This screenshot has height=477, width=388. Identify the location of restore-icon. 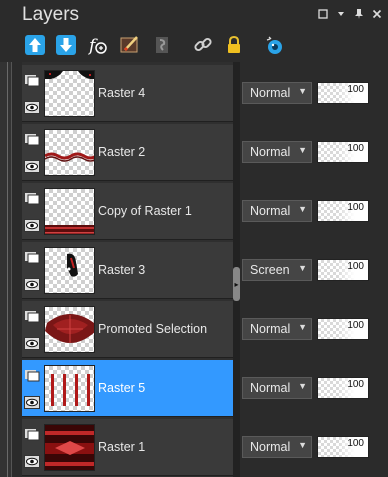
(323, 14).